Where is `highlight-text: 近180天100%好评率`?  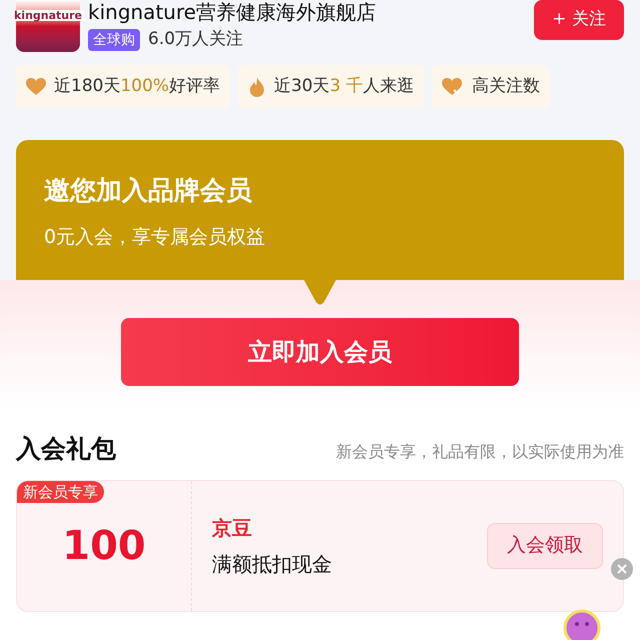
highlight-text: 近180天100%好评率 is located at coordinates (137, 86).